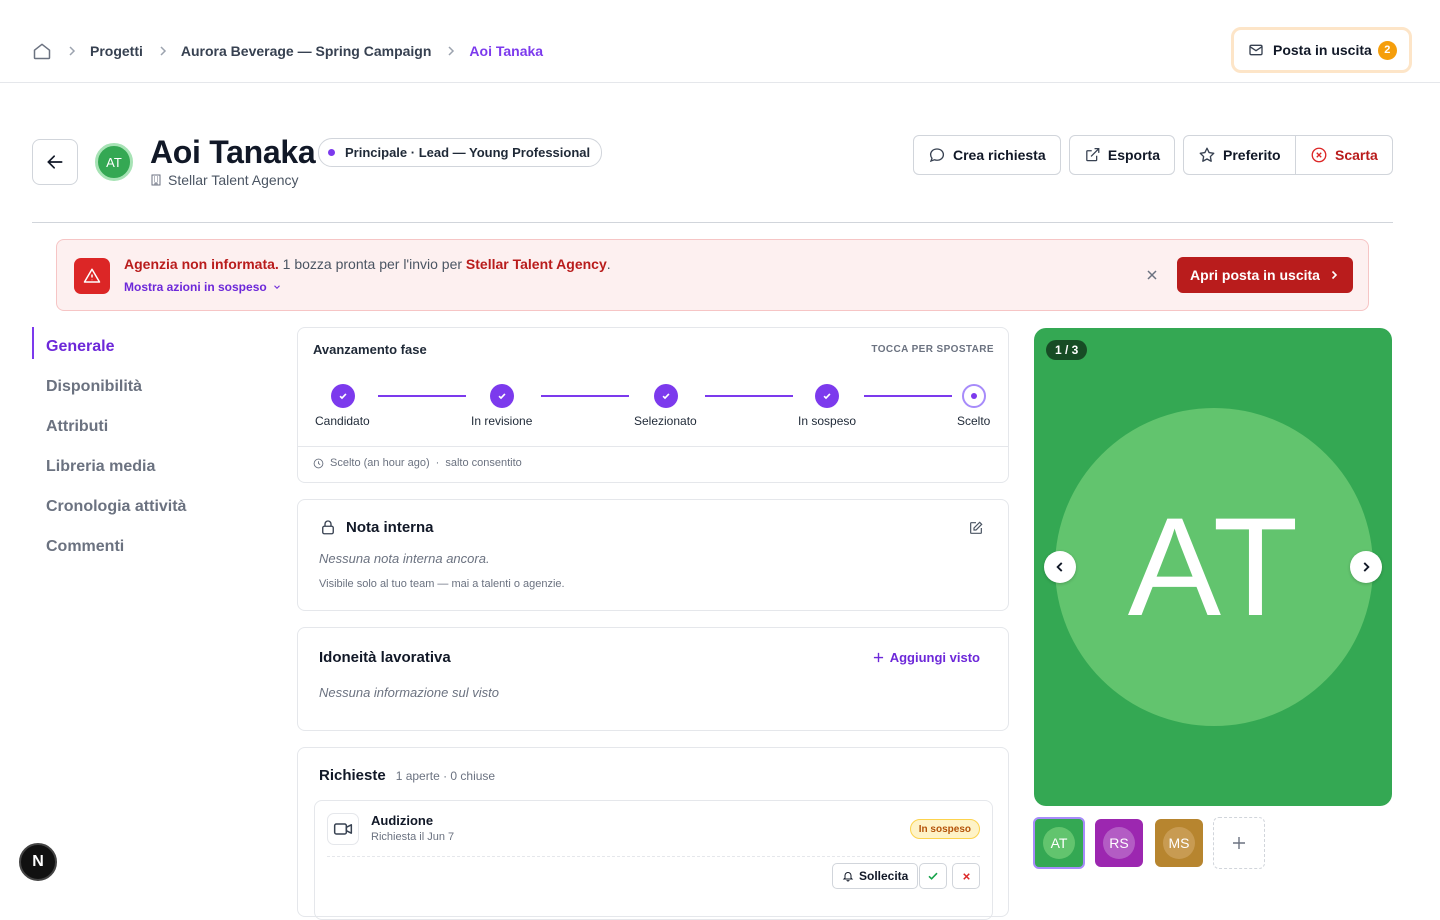 The width and height of the screenshot is (1440, 920). I want to click on arrow-left-icon, so click(55, 162).